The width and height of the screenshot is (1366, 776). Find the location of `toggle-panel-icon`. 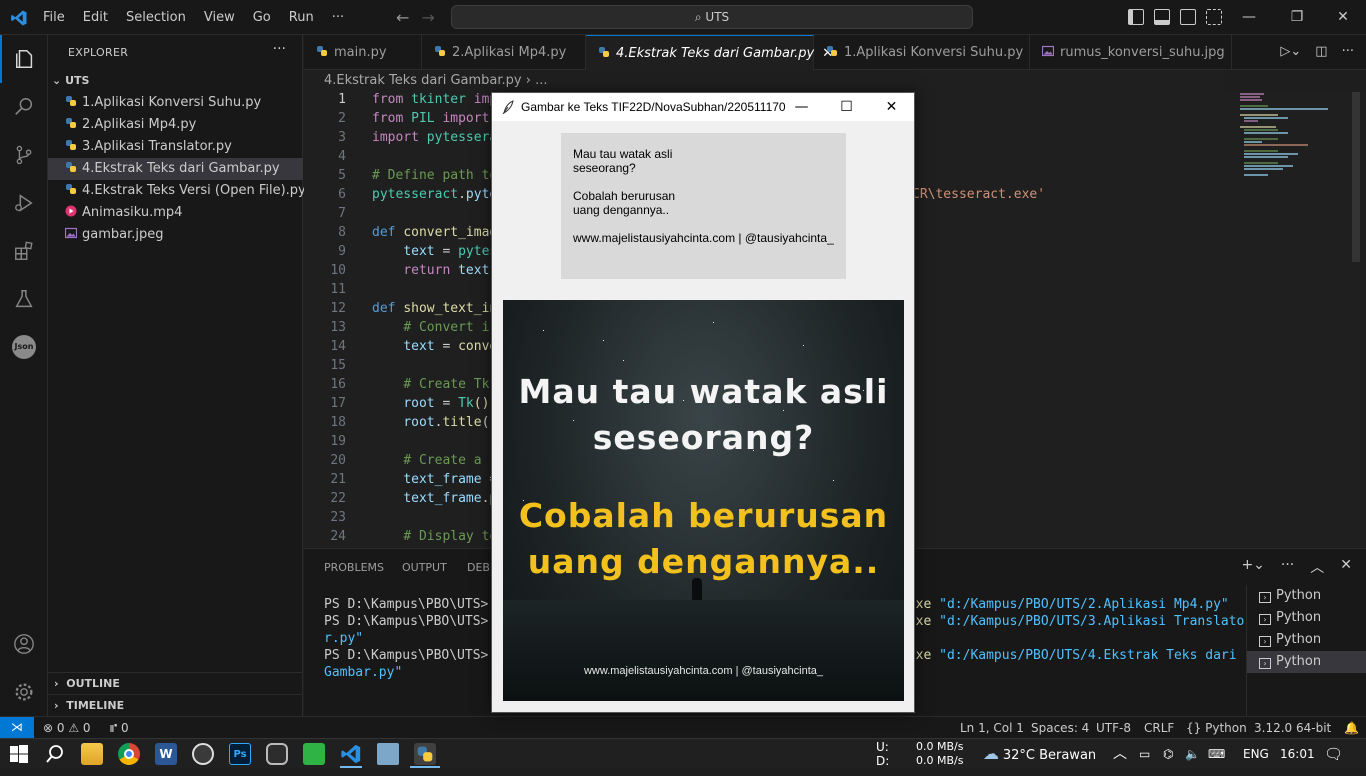

toggle-panel-icon is located at coordinates (1162, 17).